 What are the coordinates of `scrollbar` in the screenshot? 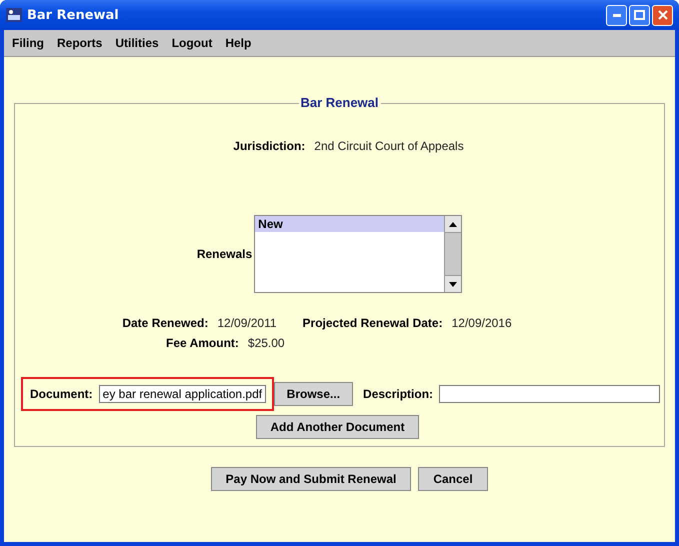 It's located at (453, 254).